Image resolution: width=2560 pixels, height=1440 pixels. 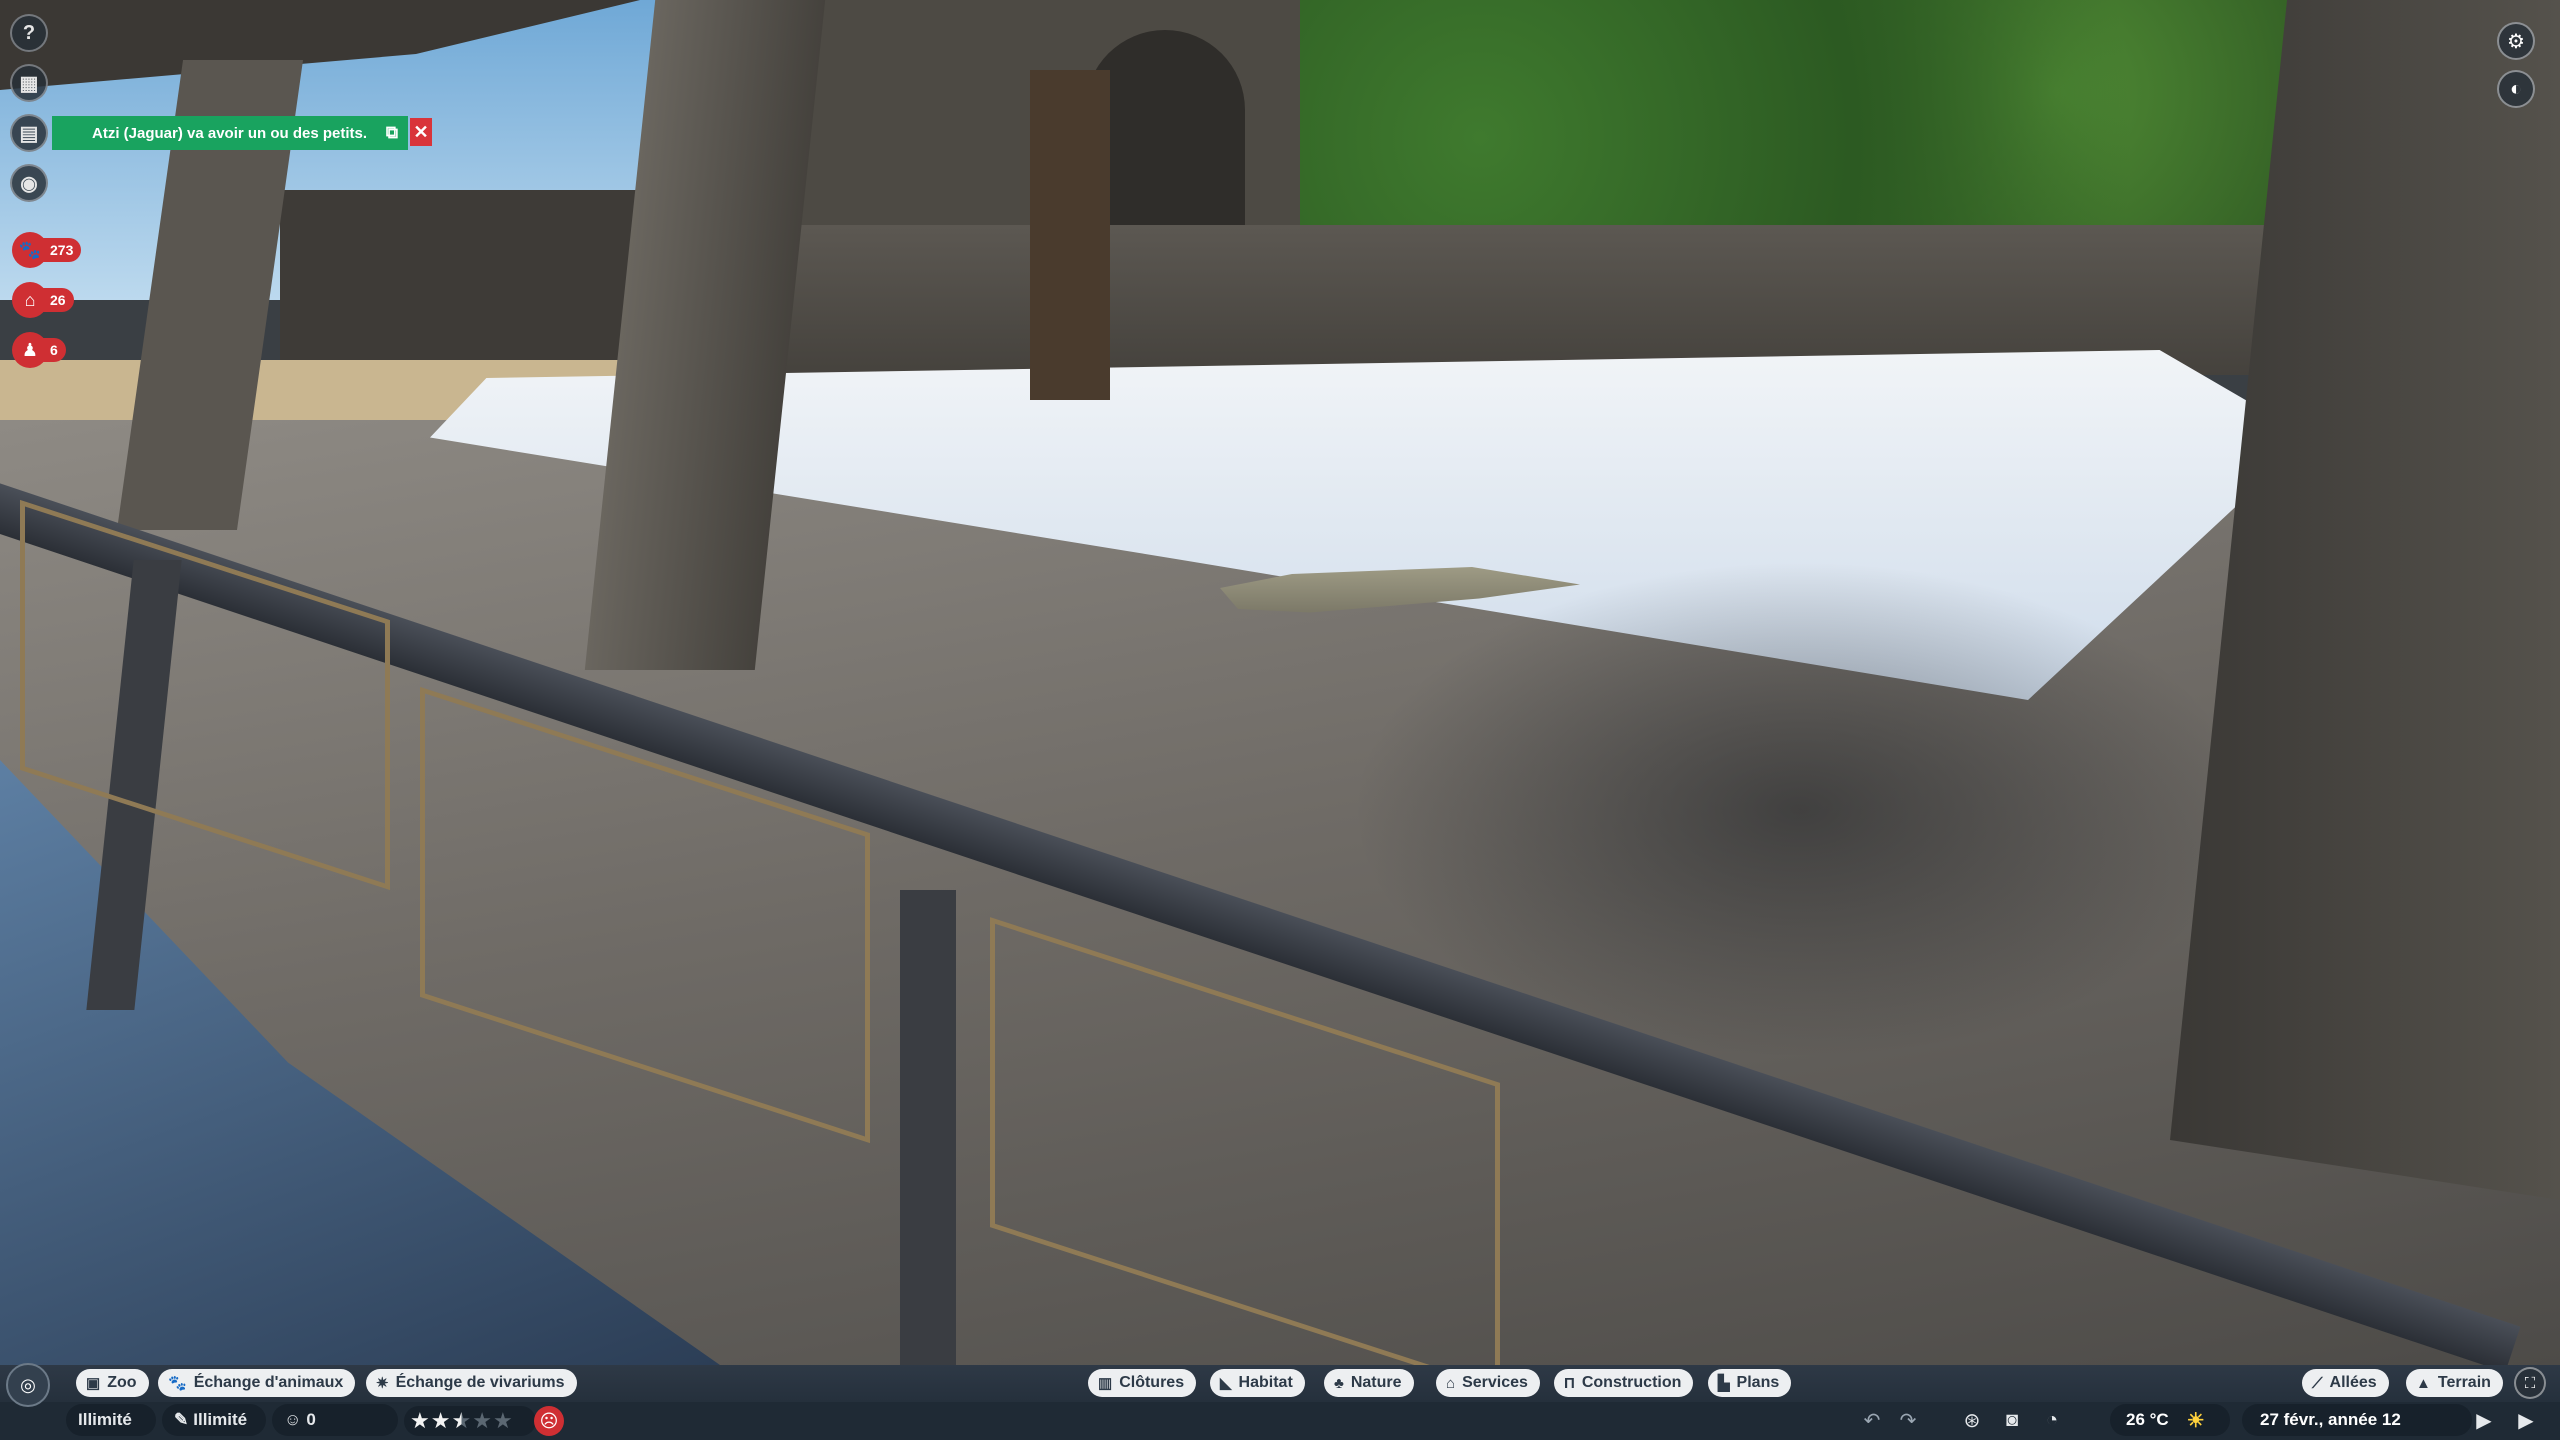 I want to click on external-link-icon: ⧉, so click(x=392, y=133).